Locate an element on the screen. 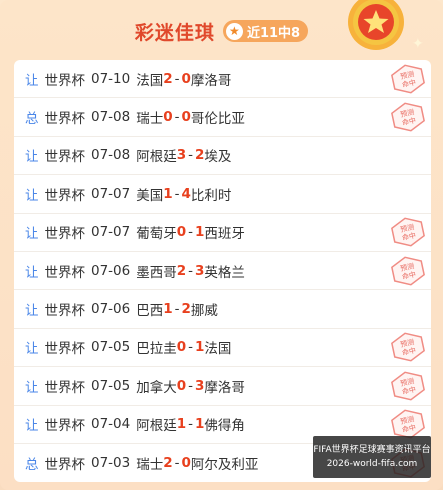 This screenshot has width=443, height=490. medal-icon is located at coordinates (376, 25).